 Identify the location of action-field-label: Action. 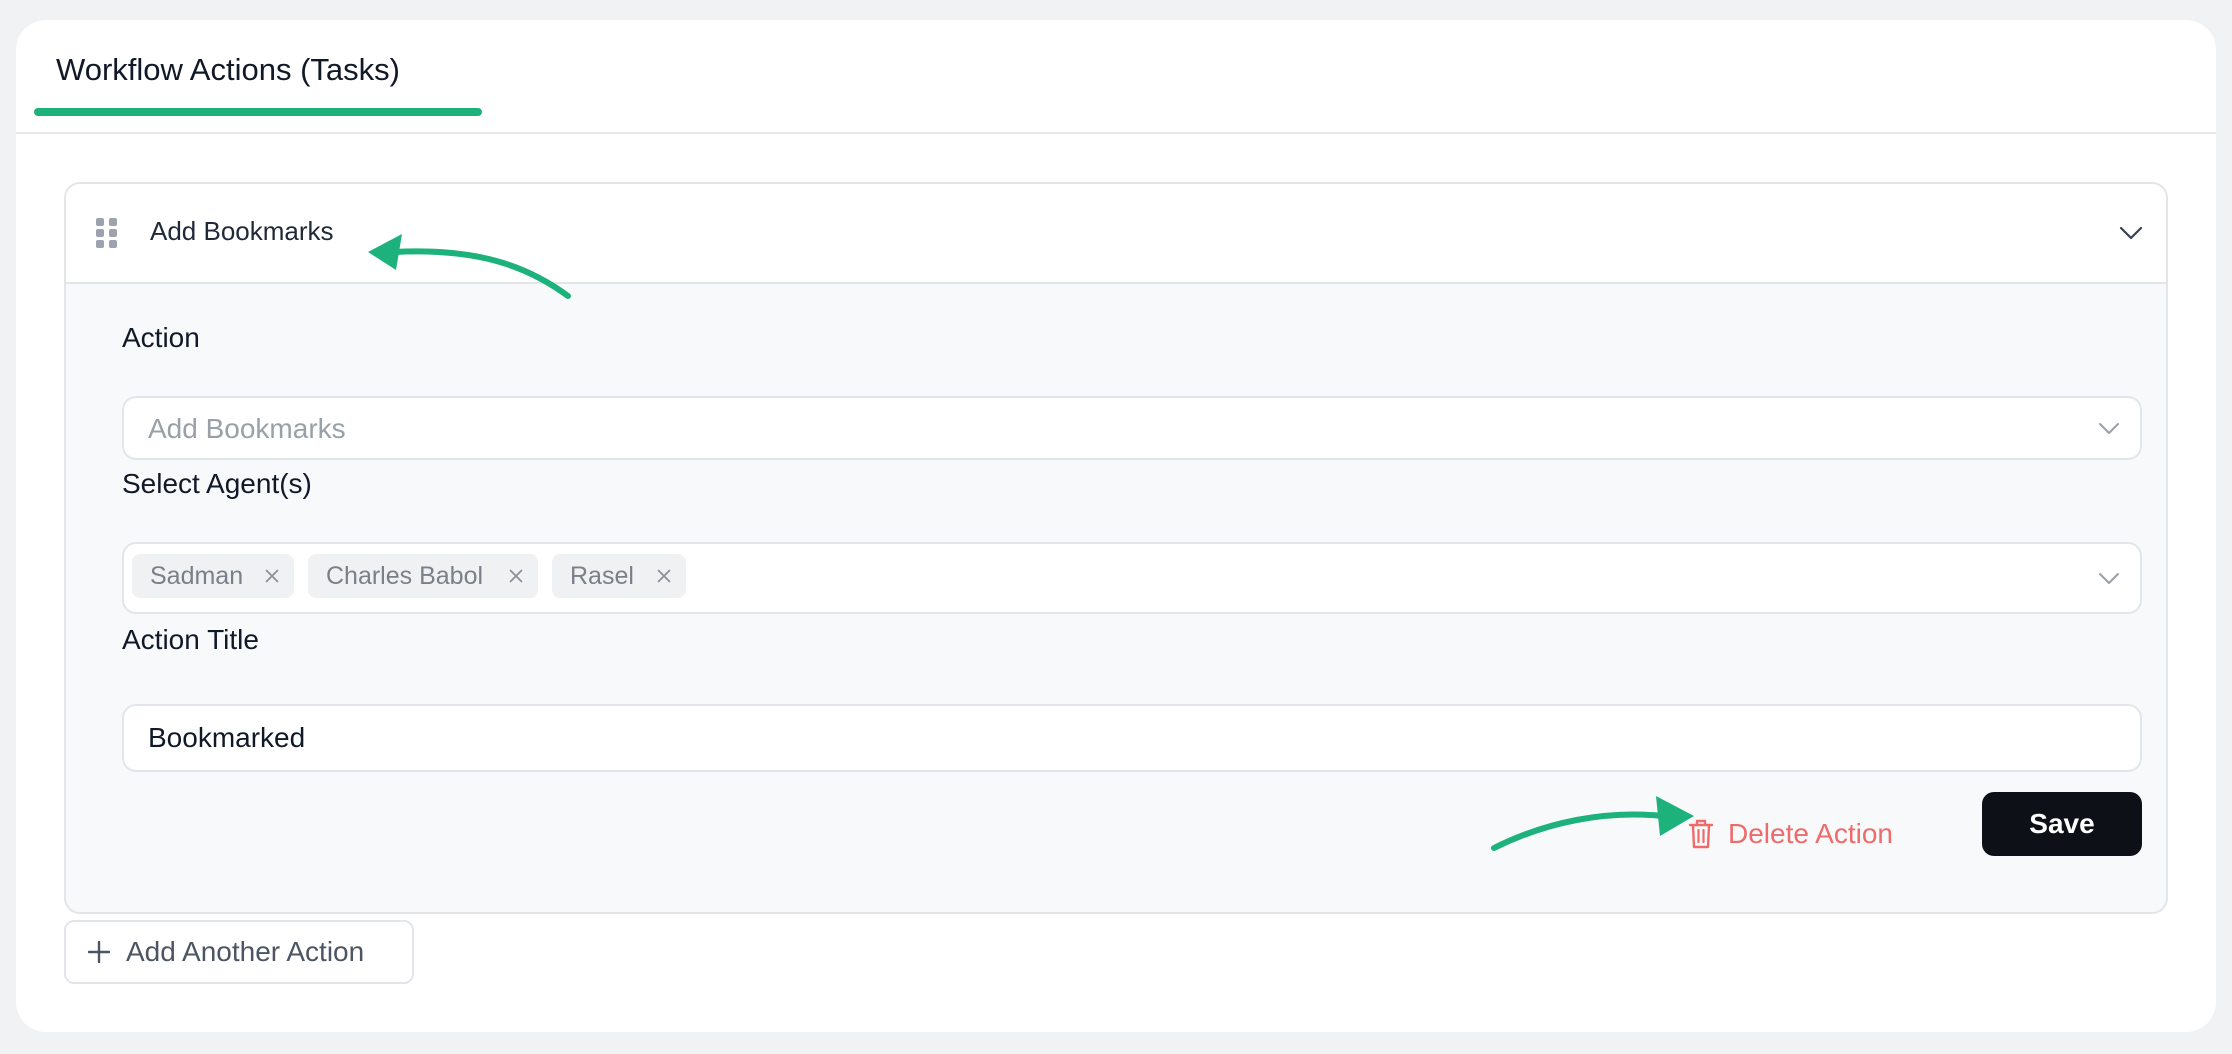
(161, 337).